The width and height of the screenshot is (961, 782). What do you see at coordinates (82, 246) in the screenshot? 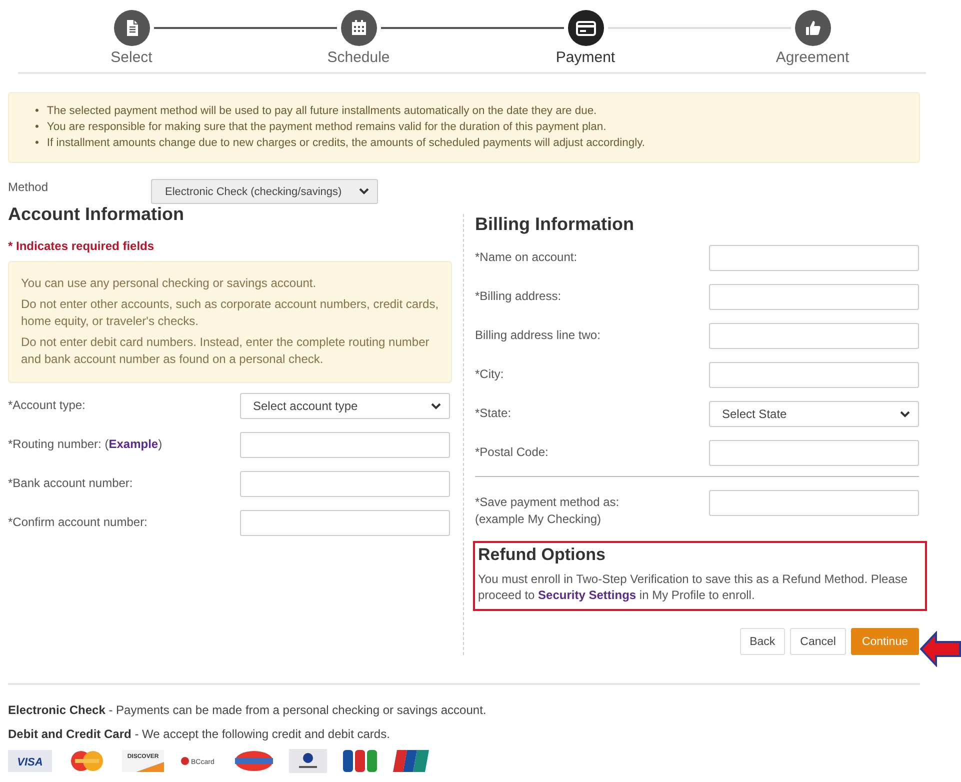
I see `required-note: * Indicates required fields` at bounding box center [82, 246].